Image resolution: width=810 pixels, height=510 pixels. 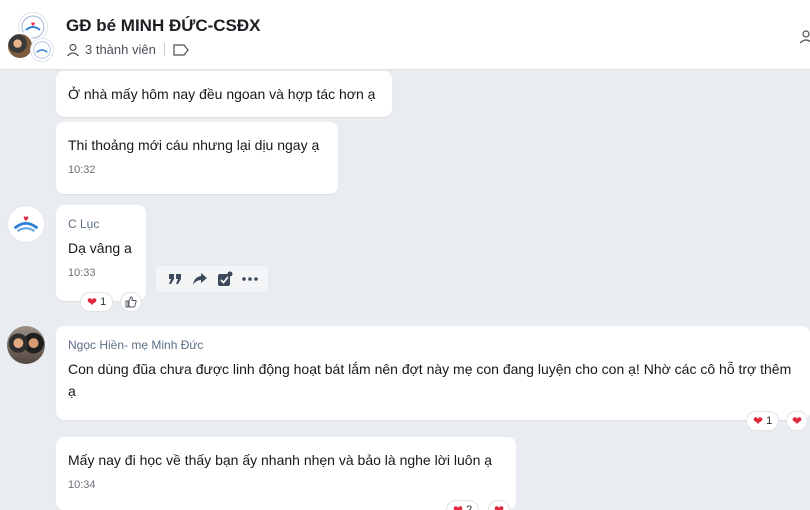 I want to click on reaction-count: 2, so click(x=469, y=507).